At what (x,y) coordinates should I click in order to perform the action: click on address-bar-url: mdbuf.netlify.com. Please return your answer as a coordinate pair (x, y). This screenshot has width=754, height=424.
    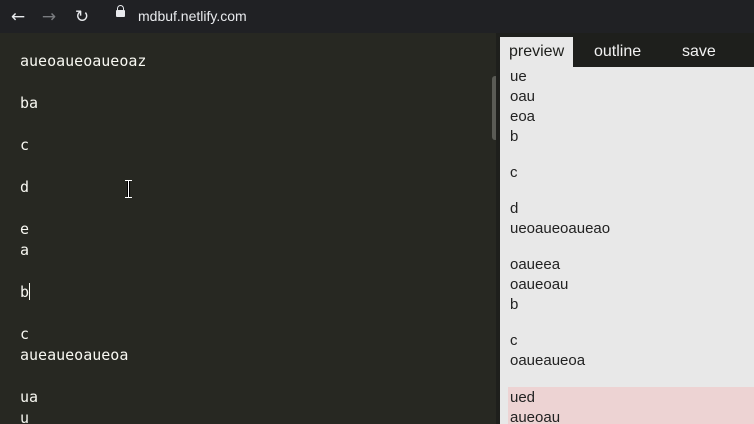
    Looking at the image, I should click on (192, 16).